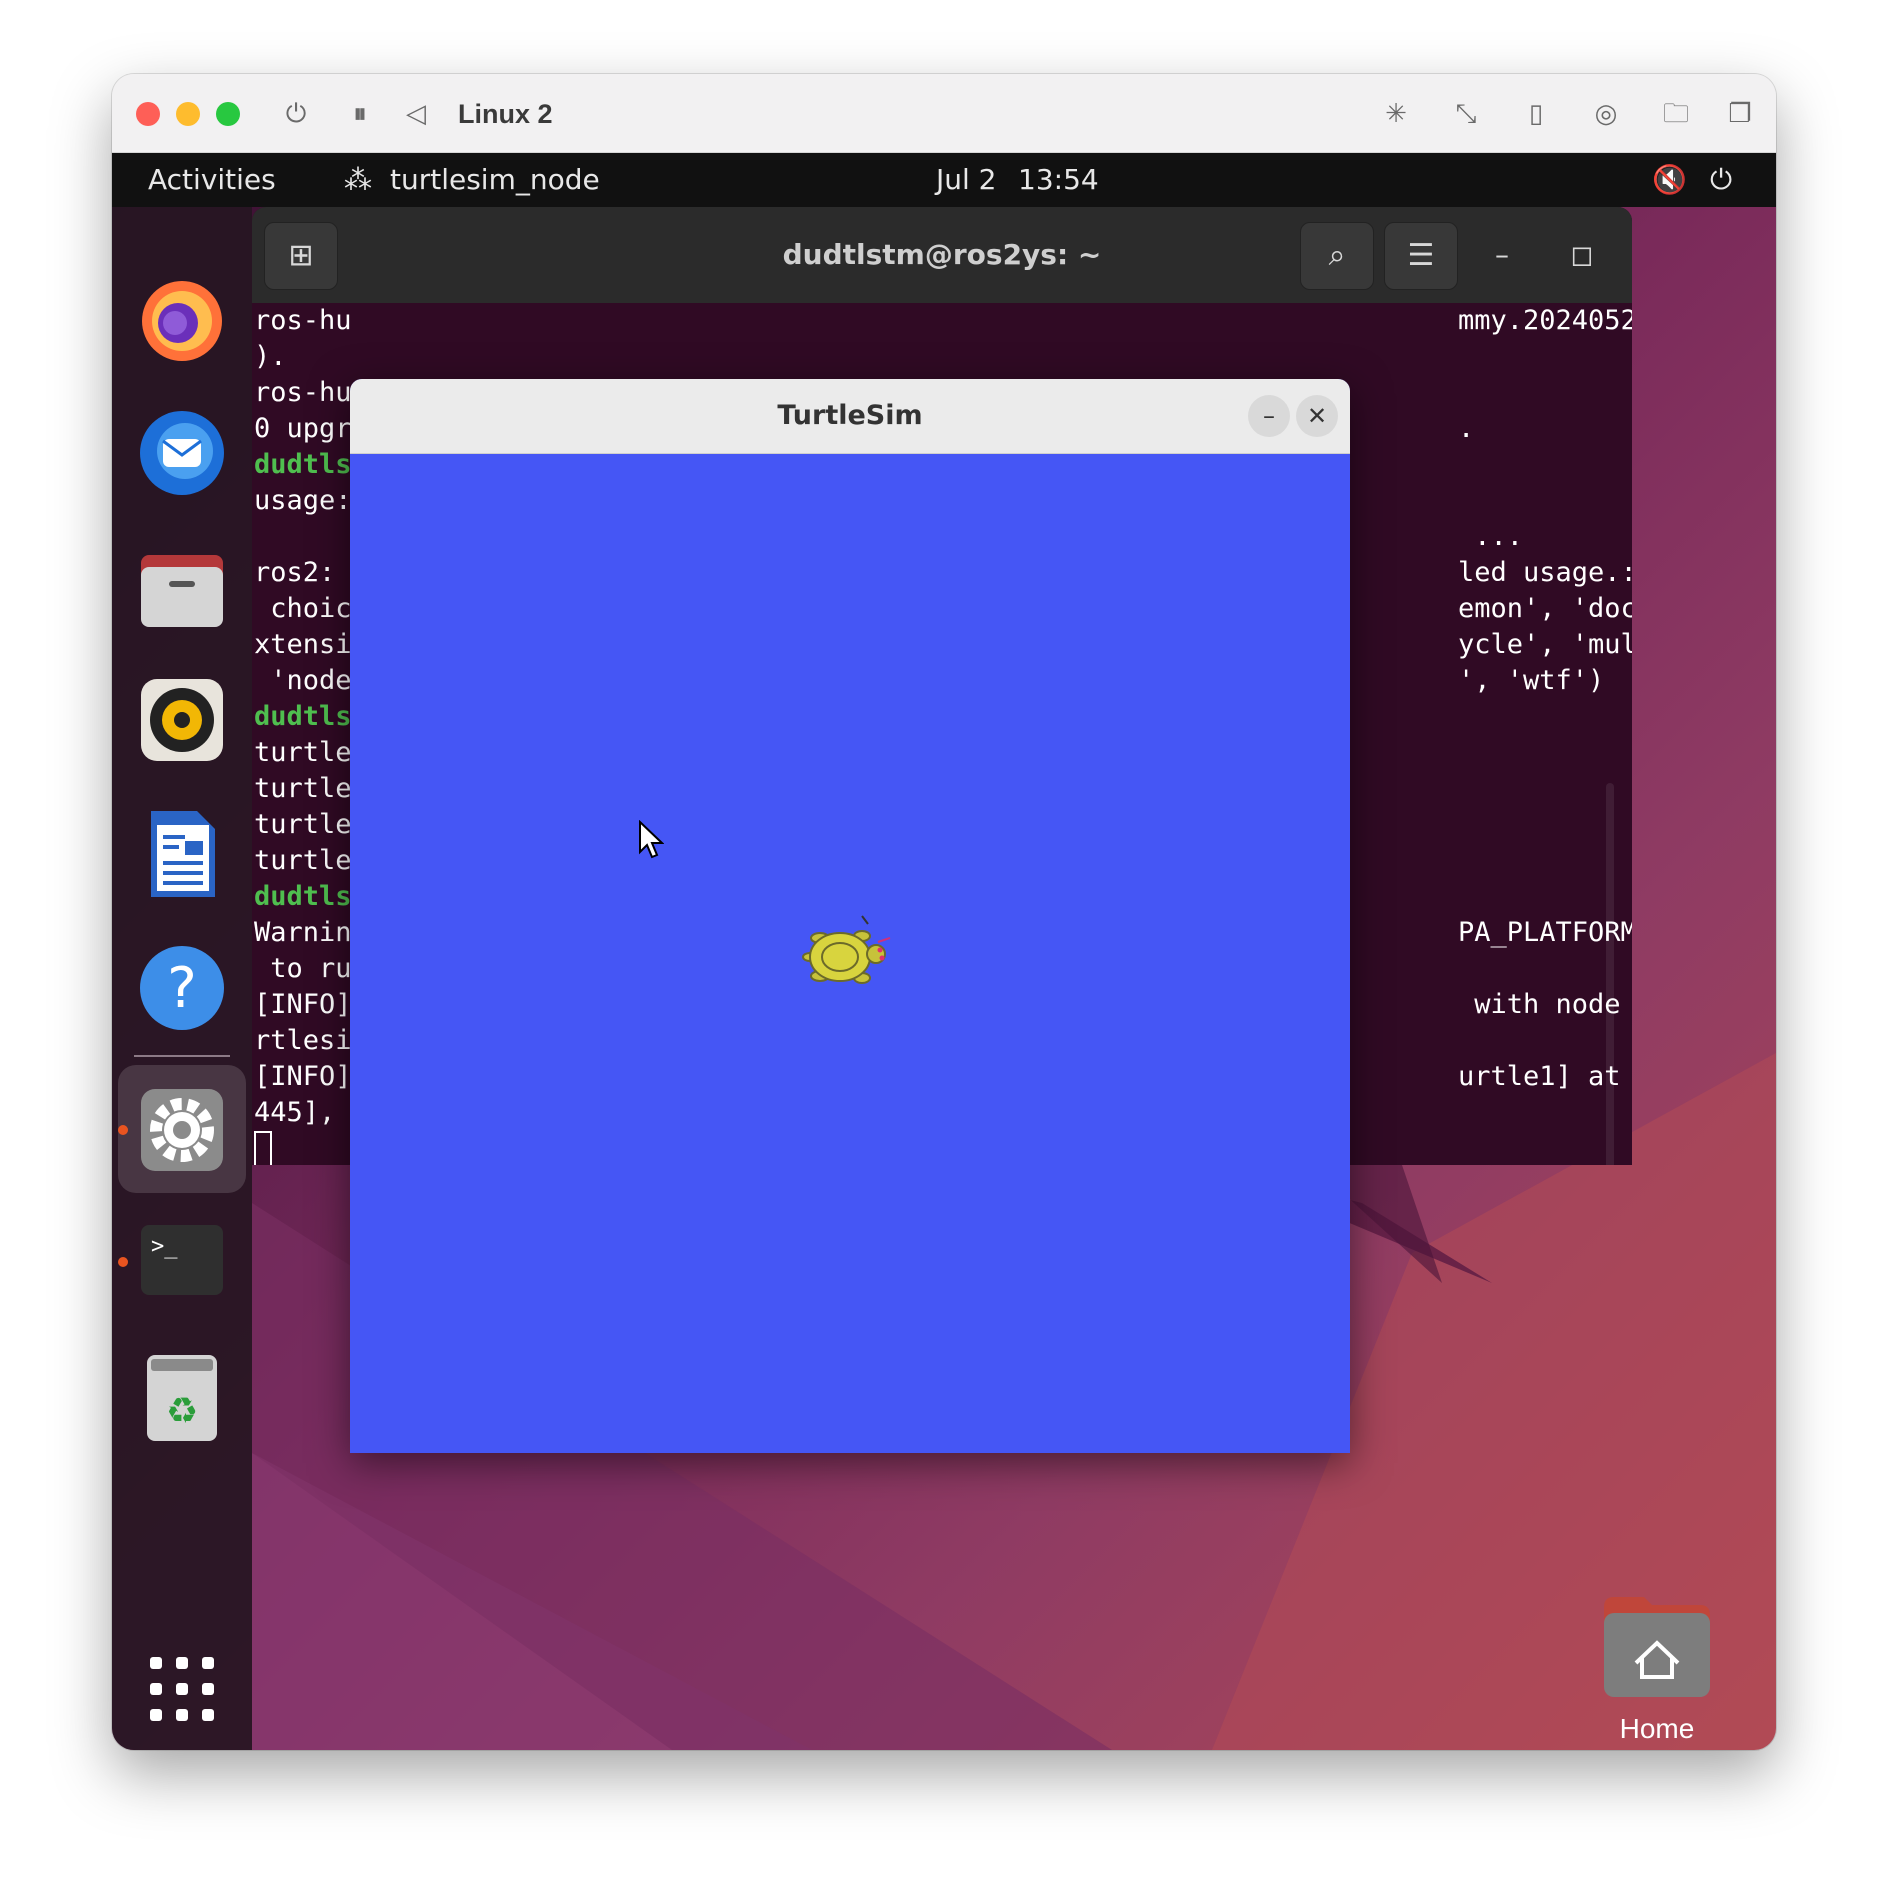  I want to click on terminal-line-fragment: 445],, so click(295, 1112).